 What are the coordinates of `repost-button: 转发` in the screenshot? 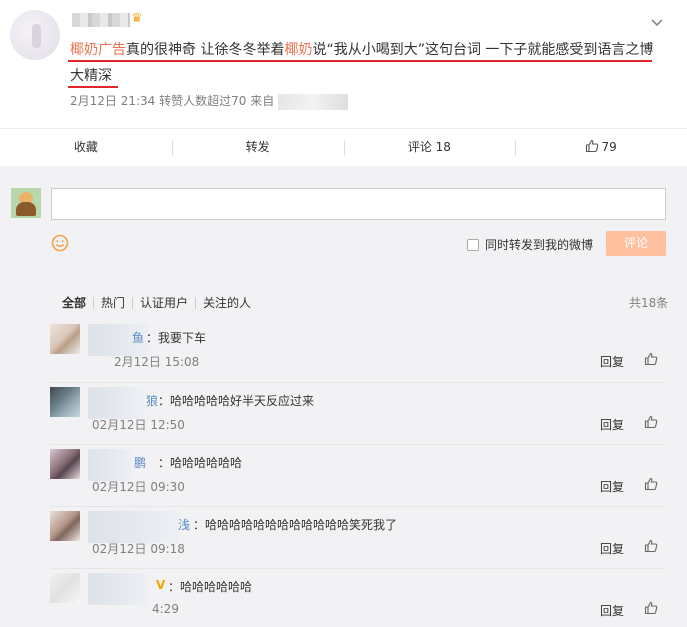 It's located at (257, 147).